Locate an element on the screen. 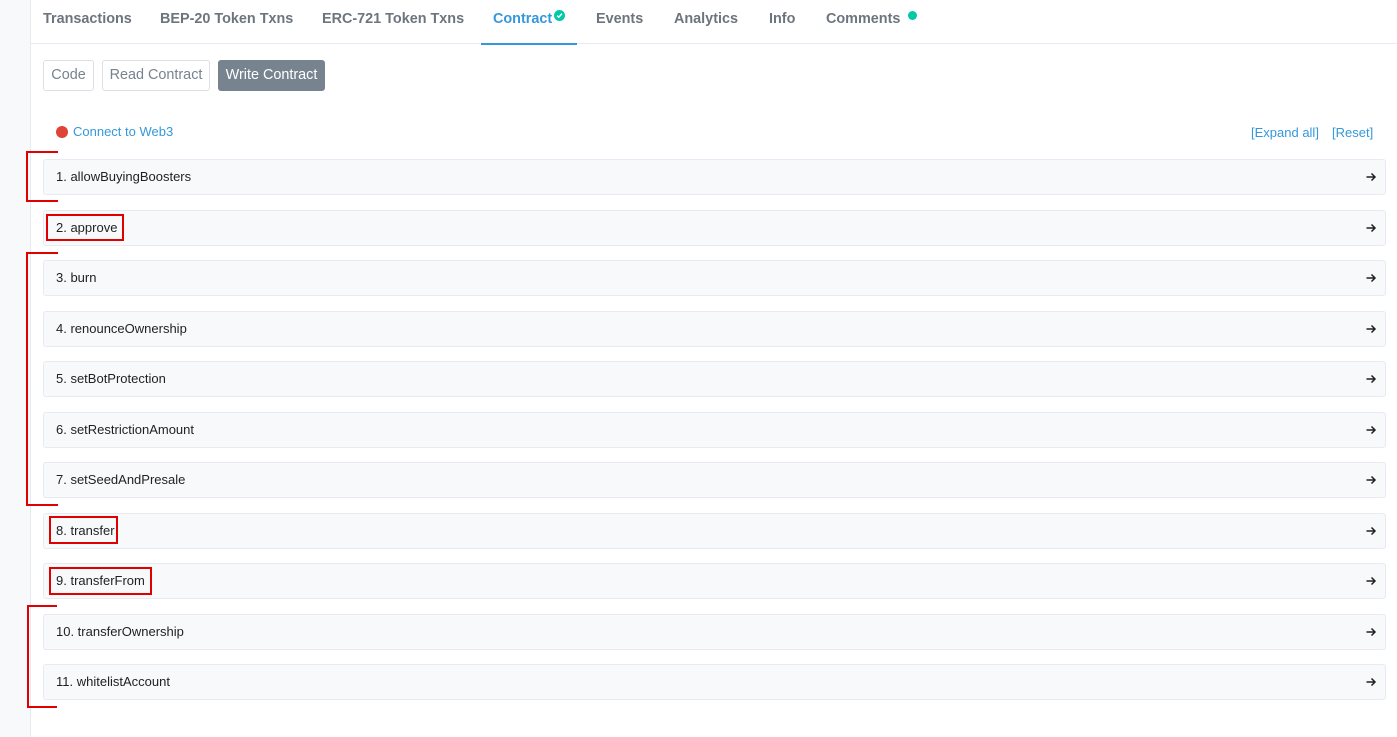 The height and width of the screenshot is (737, 1397). tab-transactions: Transactions is located at coordinates (87, 22).